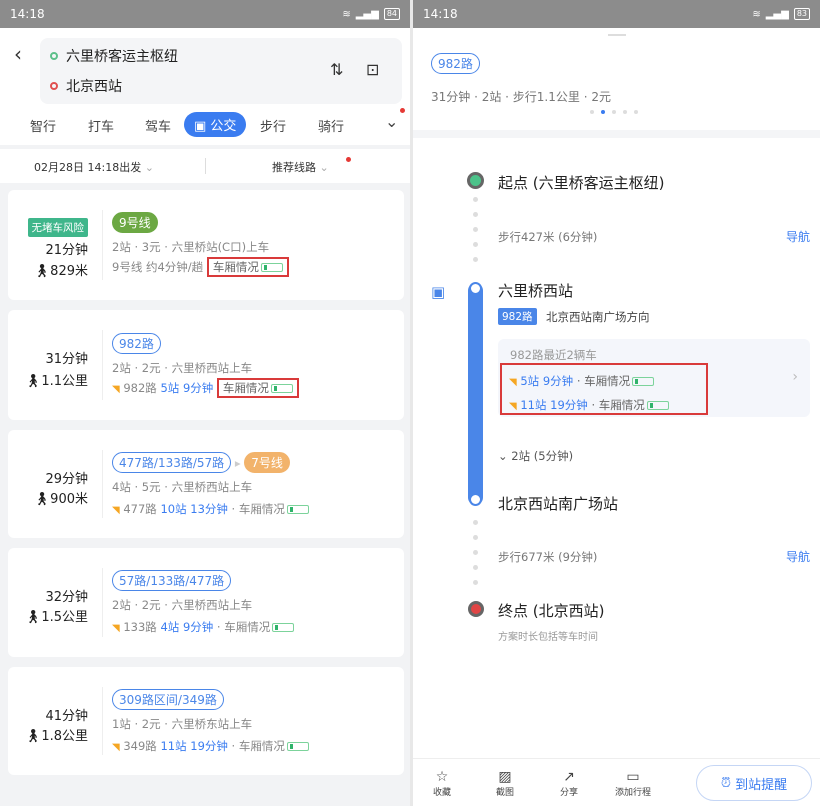  Describe the element at coordinates (505, 783) in the screenshot. I see `screenshot-button: ▨ 截图` at that location.